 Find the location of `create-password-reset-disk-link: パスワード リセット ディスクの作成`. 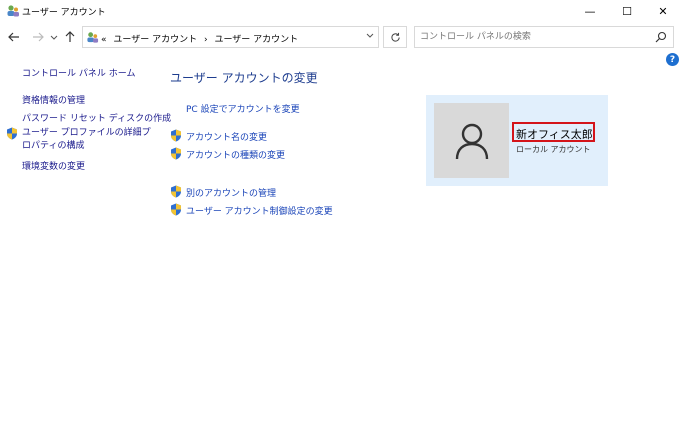

create-password-reset-disk-link: パスワード リセット ディスクの作成 is located at coordinates (96, 117).